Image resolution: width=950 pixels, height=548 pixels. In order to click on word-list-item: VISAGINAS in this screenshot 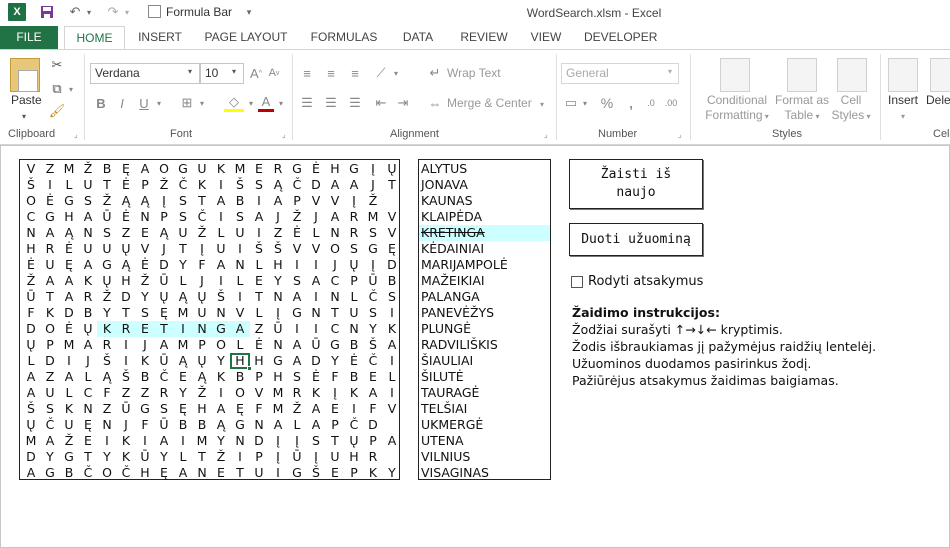, I will do `click(484, 473)`.